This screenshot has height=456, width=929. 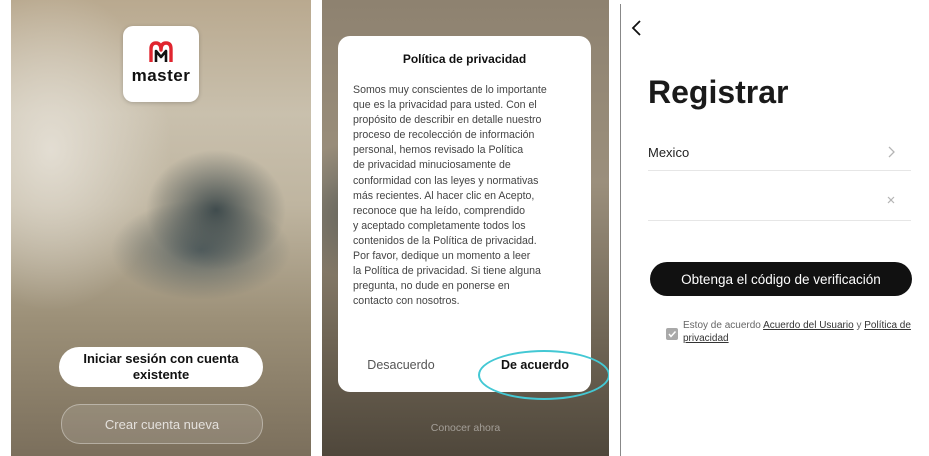 I want to click on create-new-account-button: Crear cuenta nueva, so click(x=162, y=424).